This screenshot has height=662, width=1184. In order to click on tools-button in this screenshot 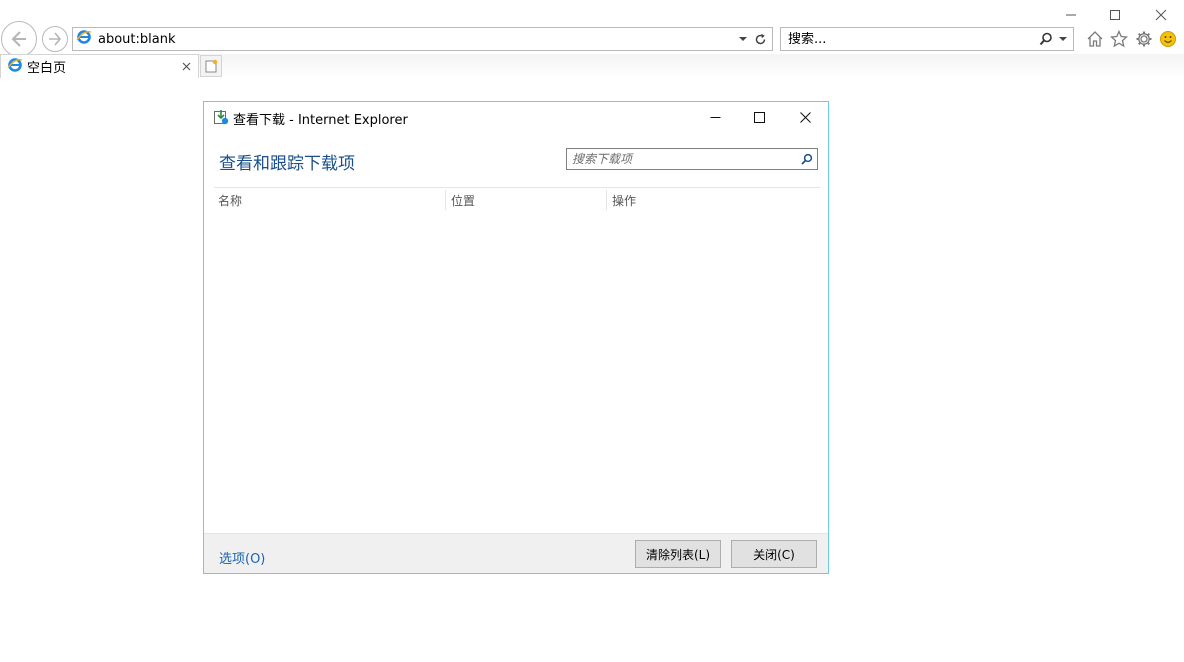, I will do `click(1144, 39)`.